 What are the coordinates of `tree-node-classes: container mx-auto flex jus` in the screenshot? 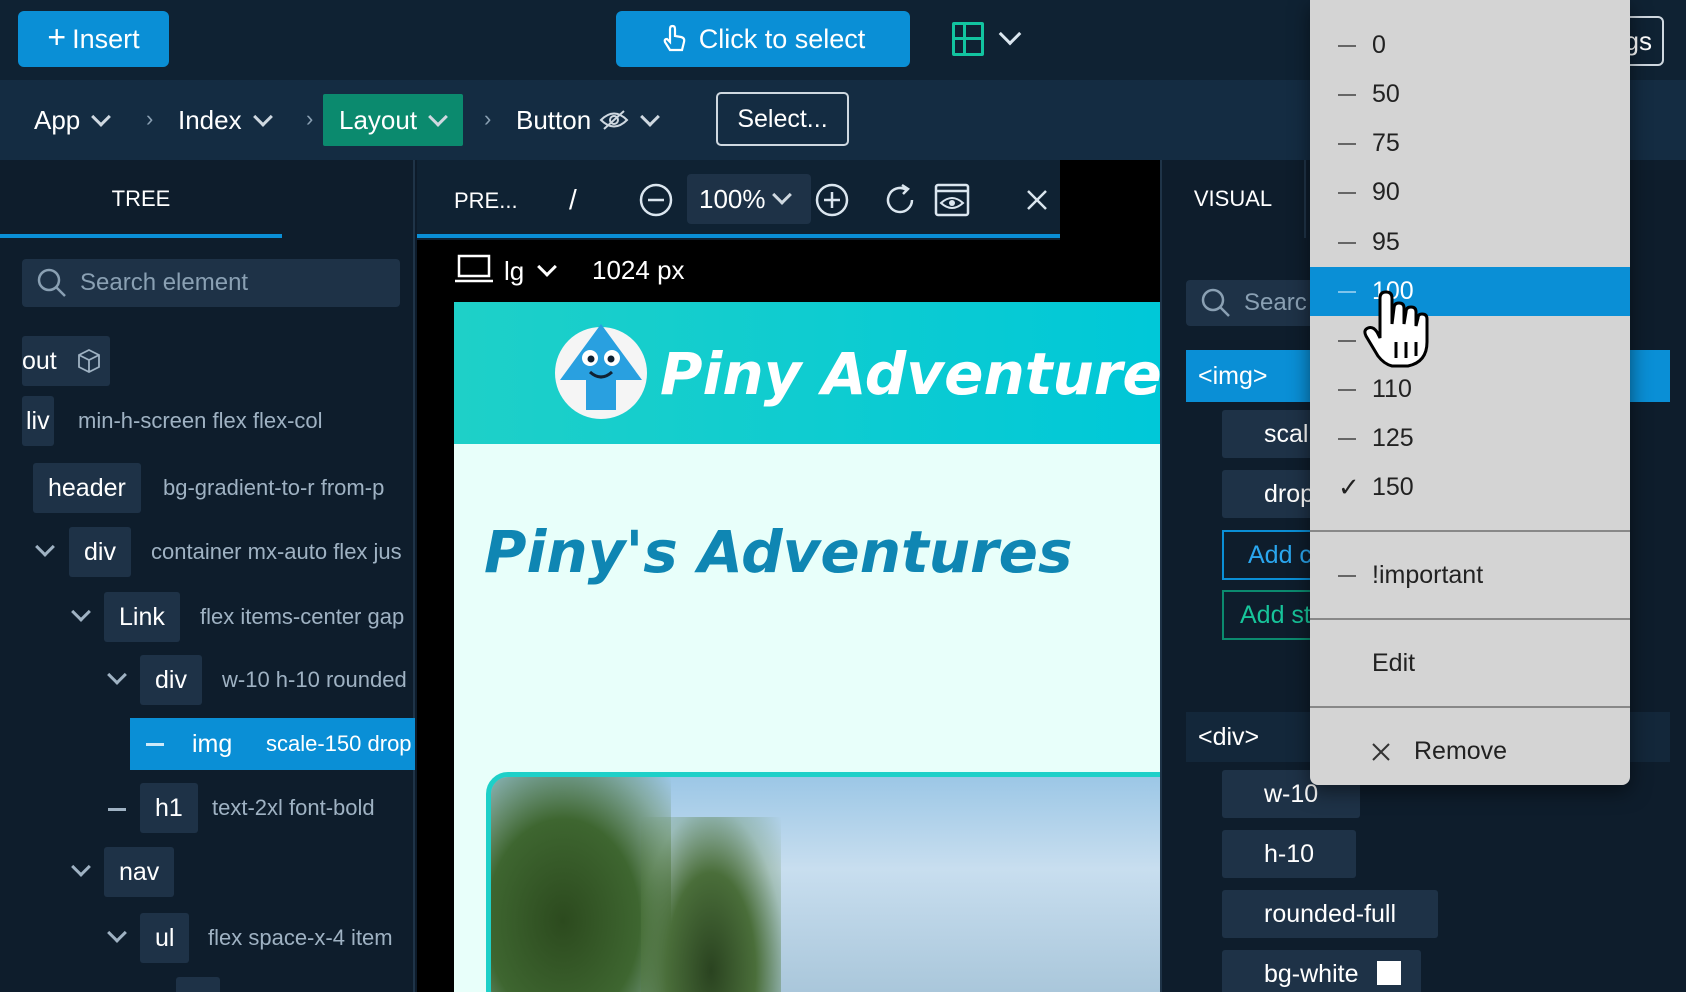 It's located at (276, 551).